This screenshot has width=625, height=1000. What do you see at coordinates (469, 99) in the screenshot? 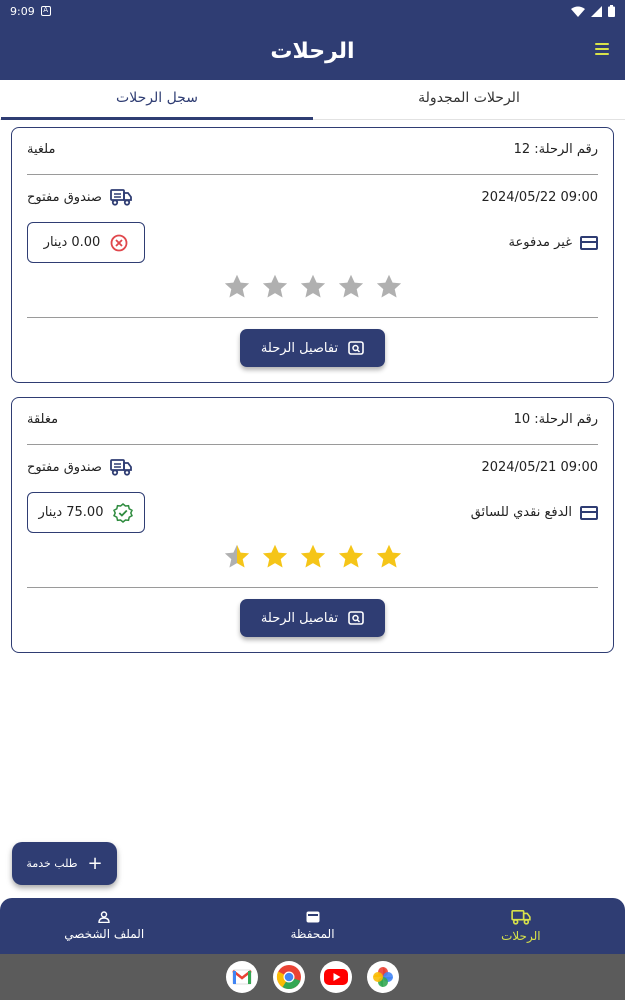
I see `tab-scheduled-trips: الرحلات المجدولة` at bounding box center [469, 99].